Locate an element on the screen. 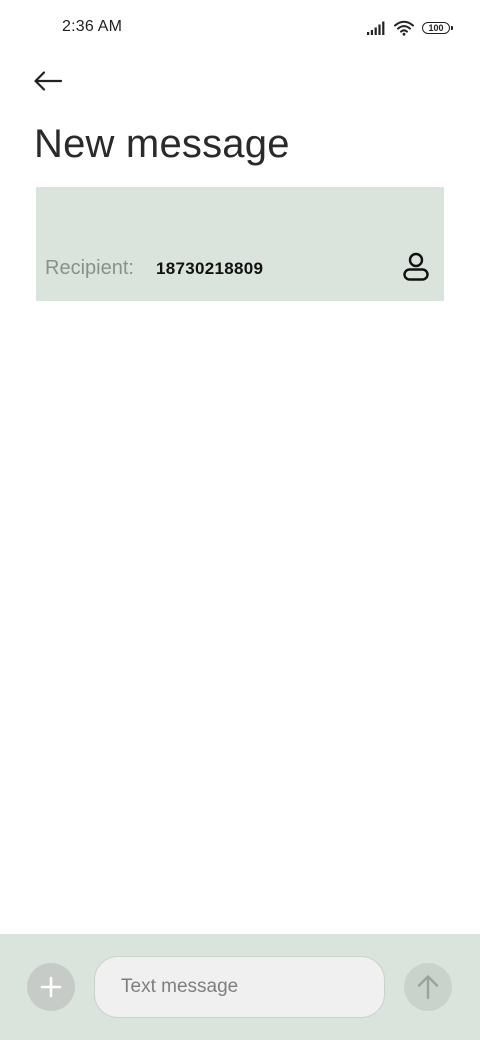 This screenshot has height=1040, width=480. back-arrow-icon is located at coordinates (48, 81).